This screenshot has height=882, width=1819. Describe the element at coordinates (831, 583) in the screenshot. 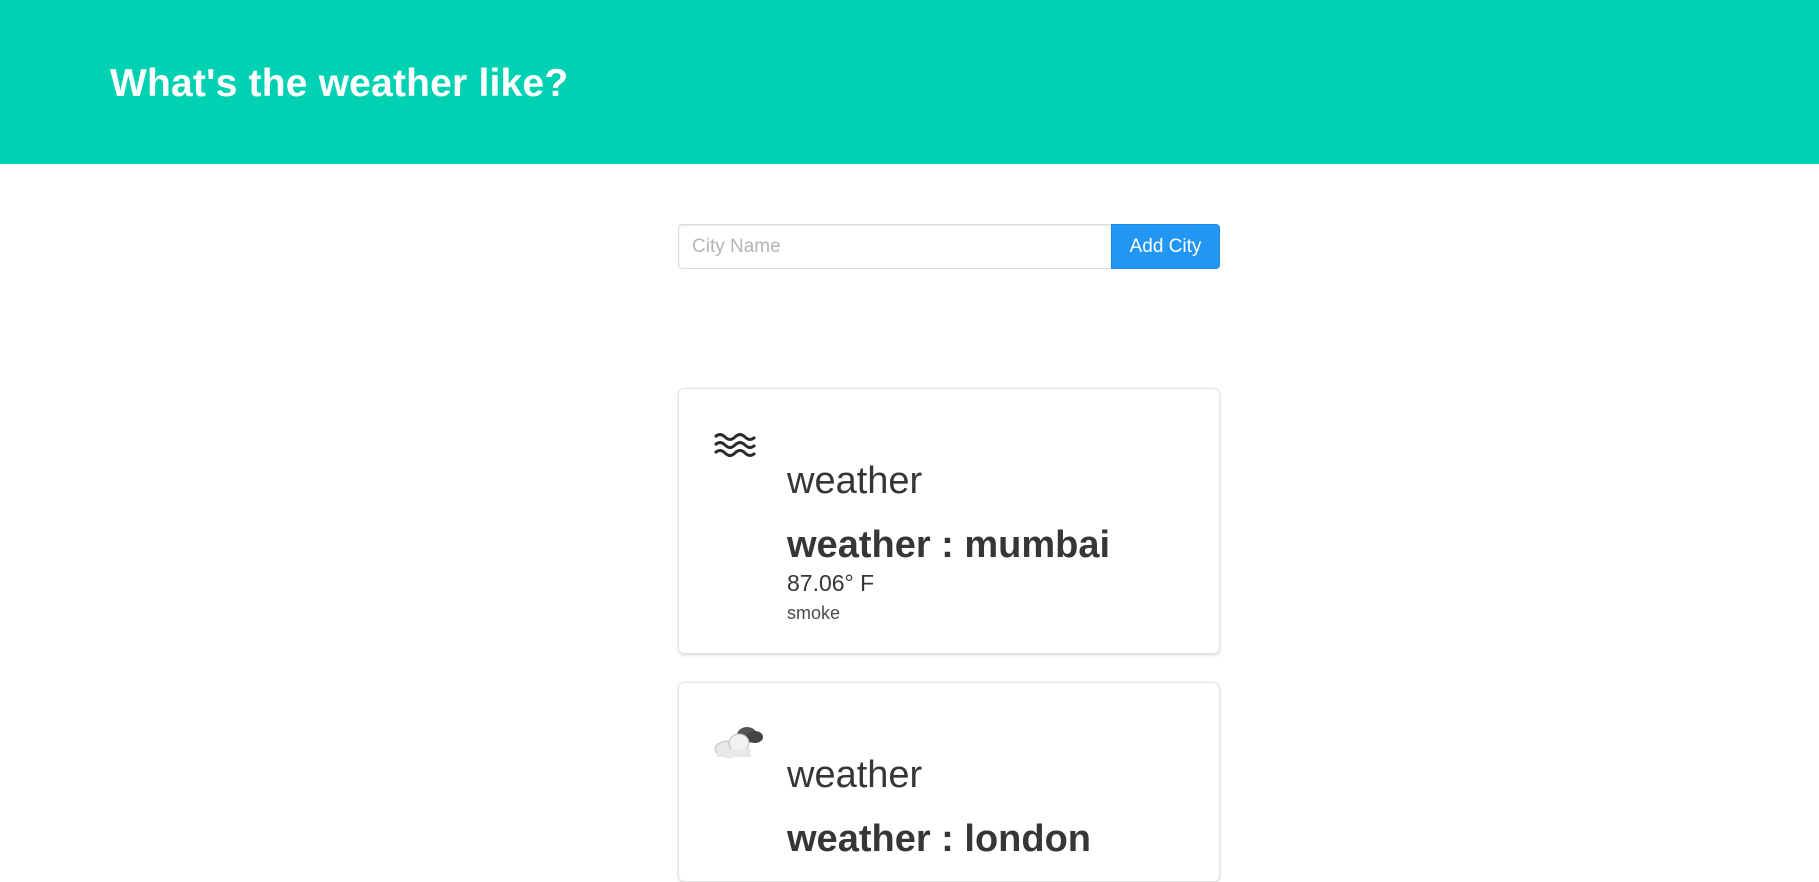

I see `card-temperature: 87.06° F` at that location.